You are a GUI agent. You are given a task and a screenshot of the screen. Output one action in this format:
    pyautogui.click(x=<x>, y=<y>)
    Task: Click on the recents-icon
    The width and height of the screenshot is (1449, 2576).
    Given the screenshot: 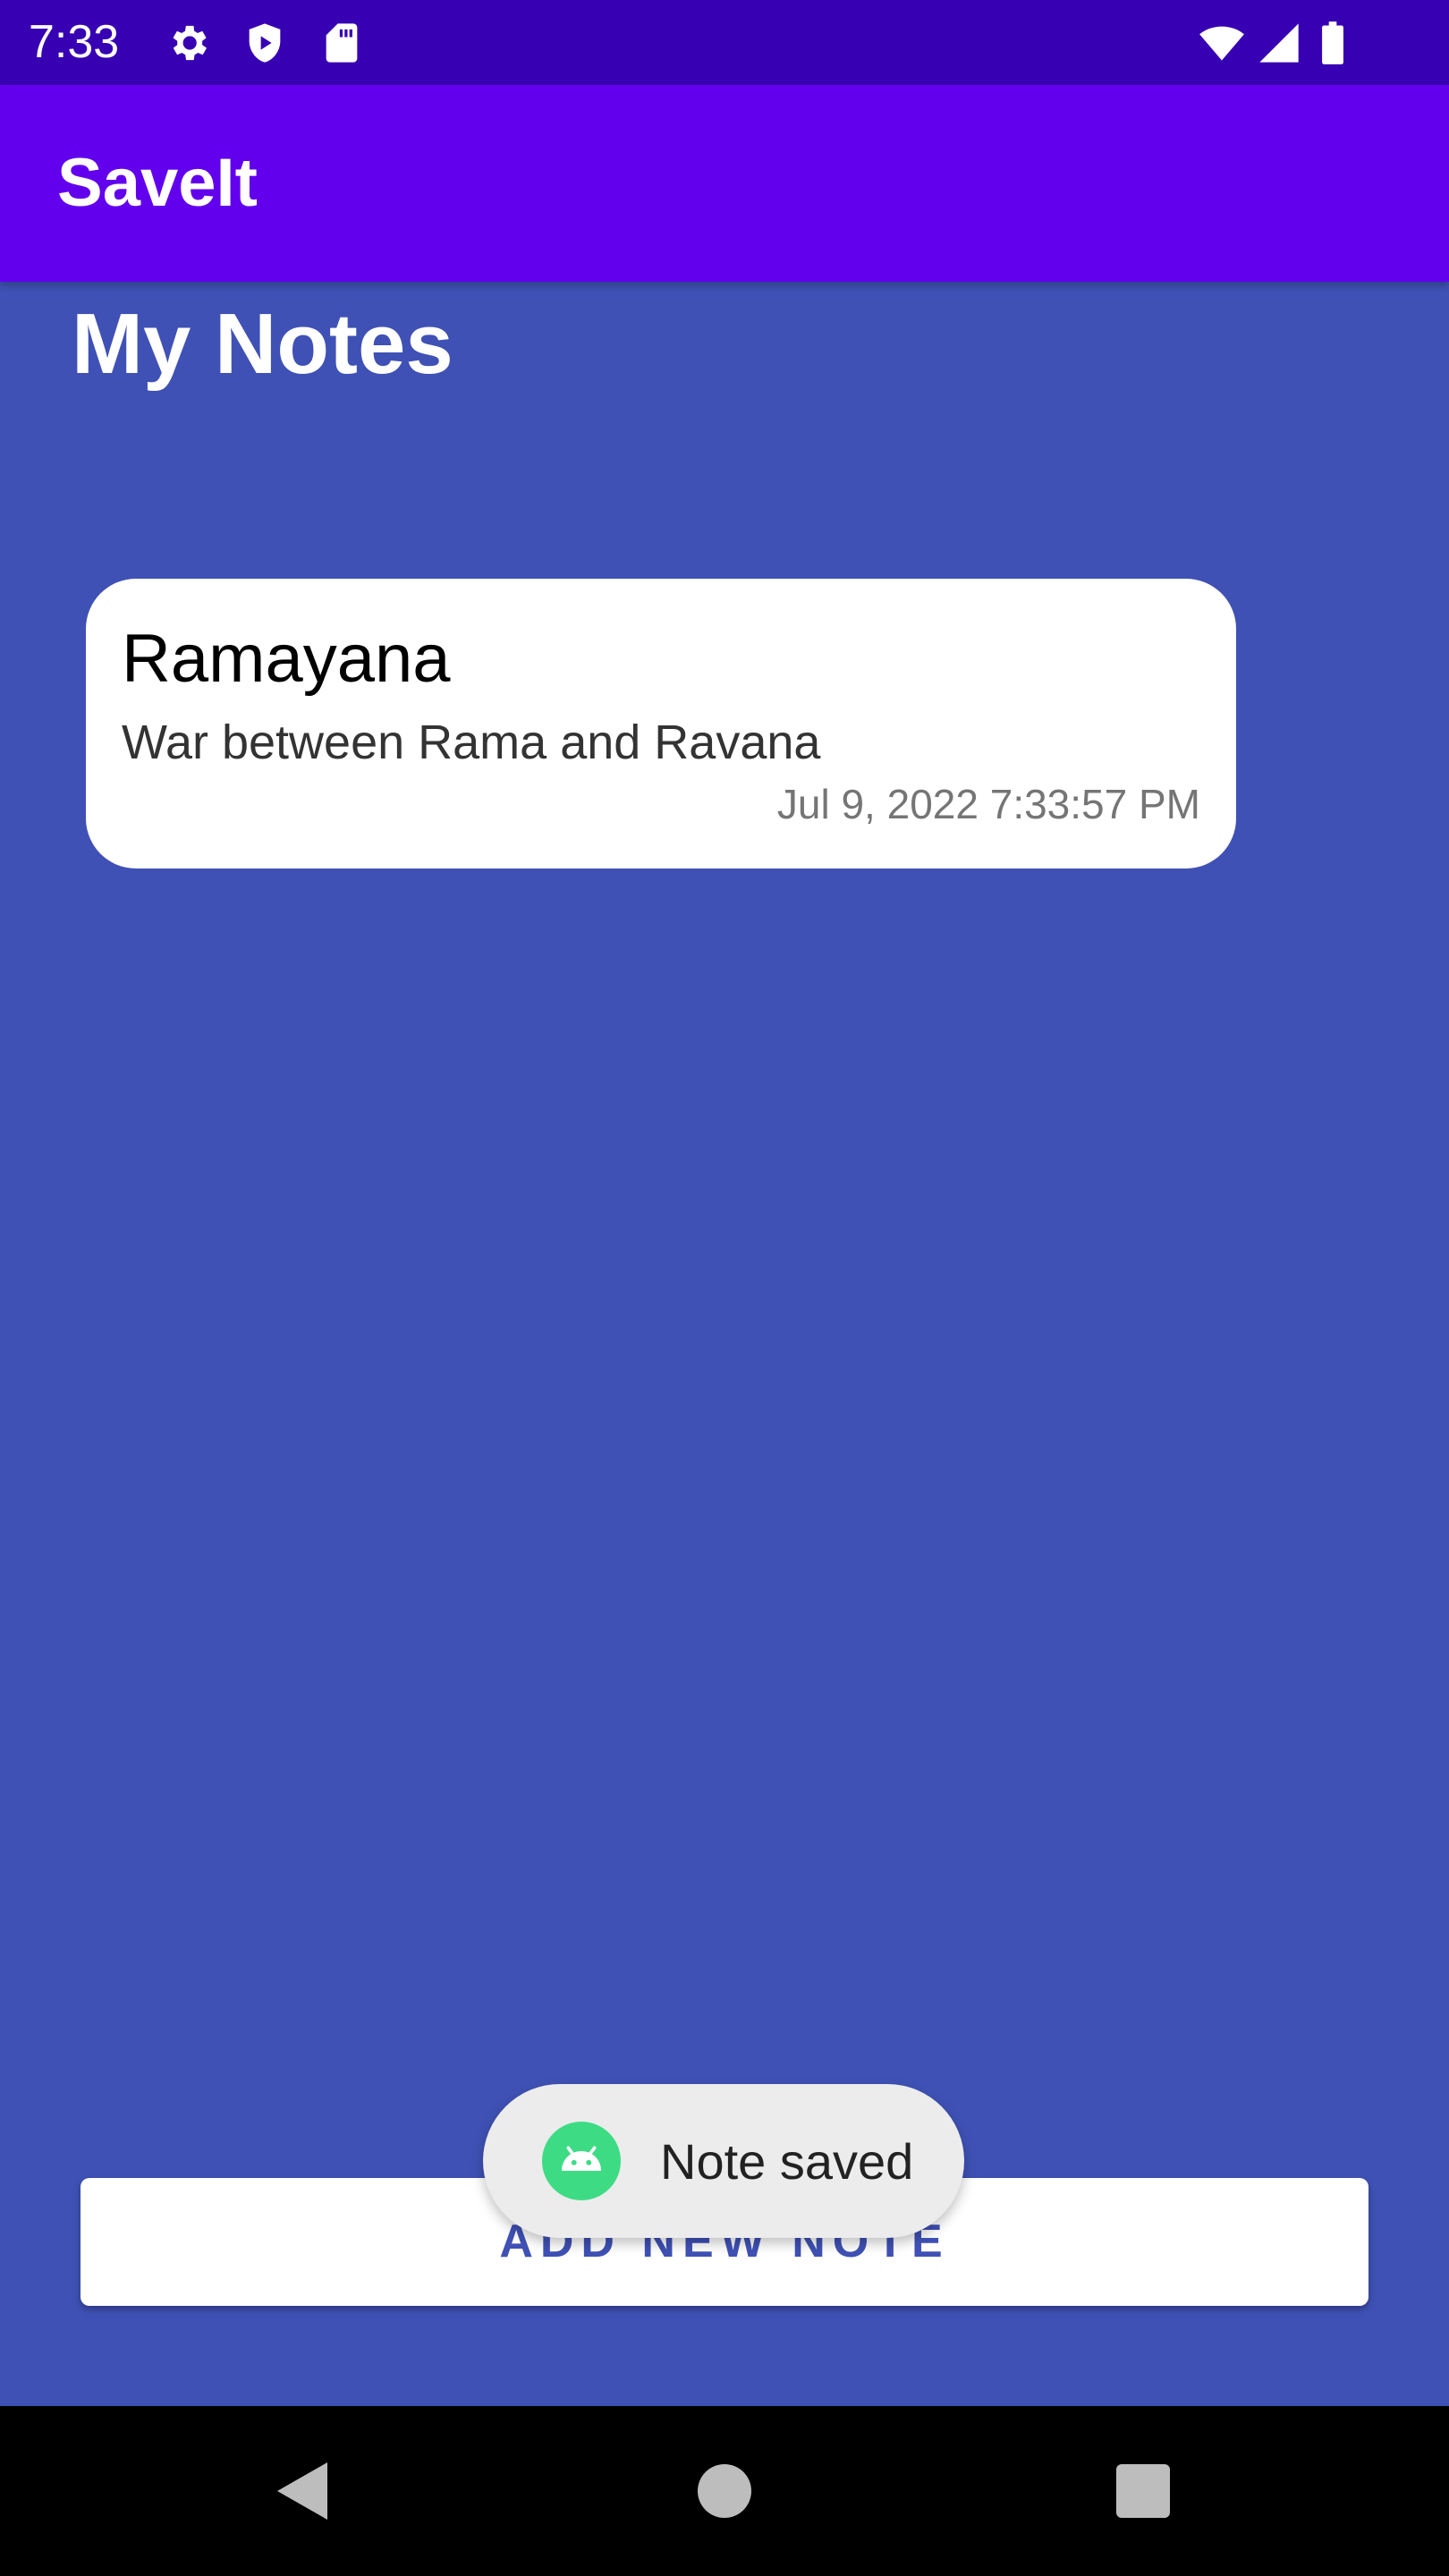 What is the action you would take?
    pyautogui.click(x=1143, y=2491)
    